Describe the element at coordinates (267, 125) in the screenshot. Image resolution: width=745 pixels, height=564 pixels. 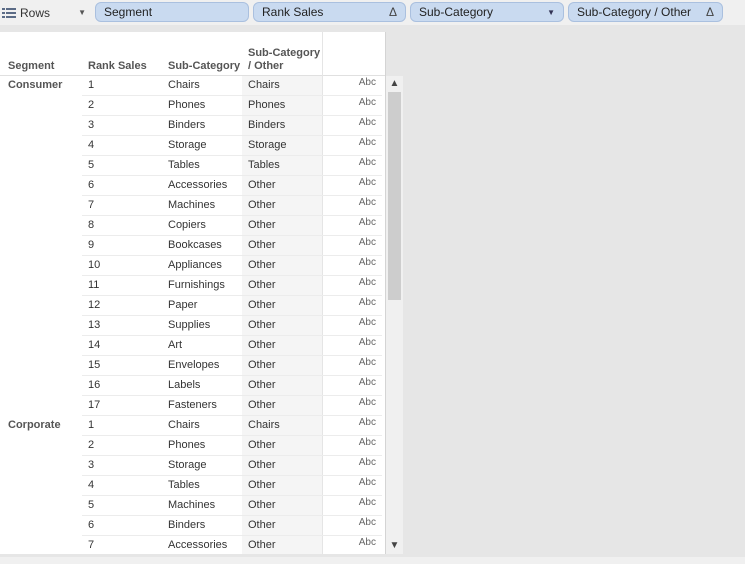
I see `sub-category-other-cell: Binders` at that location.